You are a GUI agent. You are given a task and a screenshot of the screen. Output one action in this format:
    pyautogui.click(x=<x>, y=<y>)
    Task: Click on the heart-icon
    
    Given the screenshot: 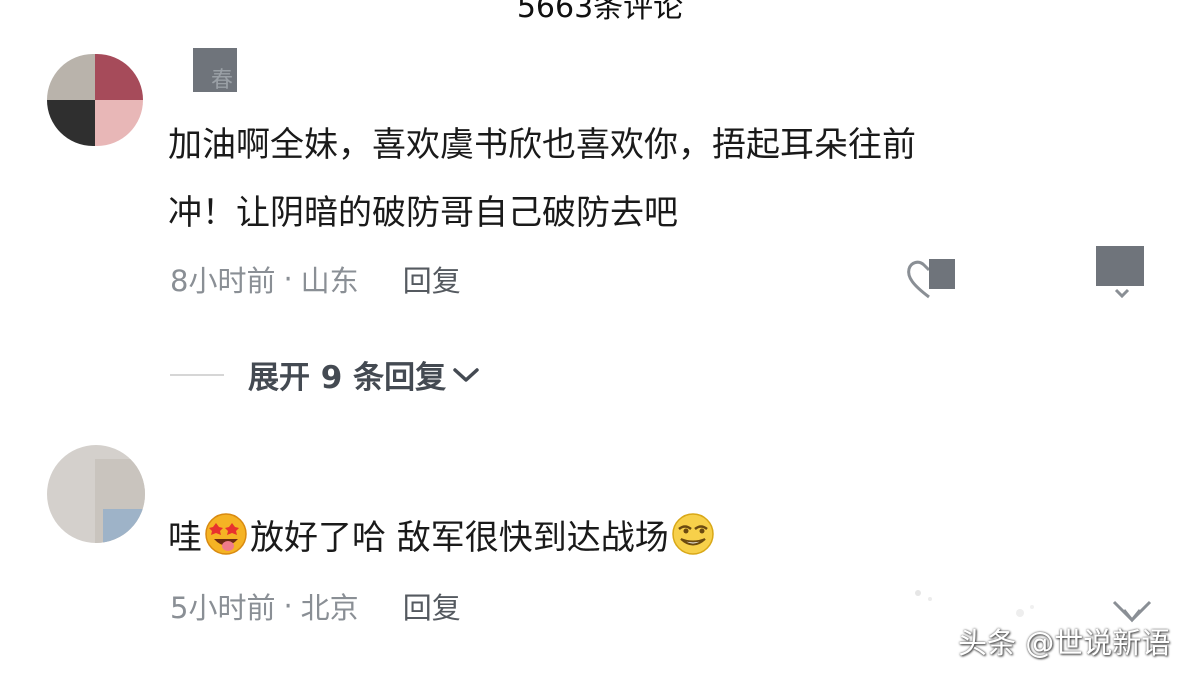 What is the action you would take?
    pyautogui.click(x=929, y=279)
    